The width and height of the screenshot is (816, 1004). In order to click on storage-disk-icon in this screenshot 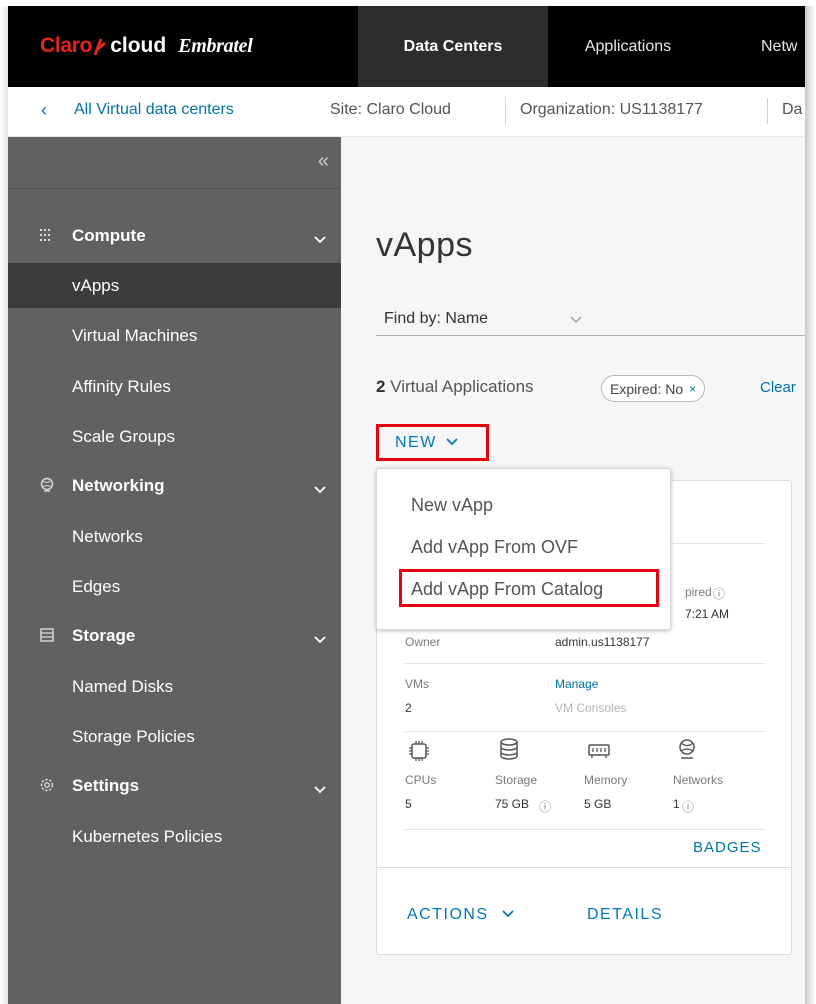, I will do `click(47, 636)`.